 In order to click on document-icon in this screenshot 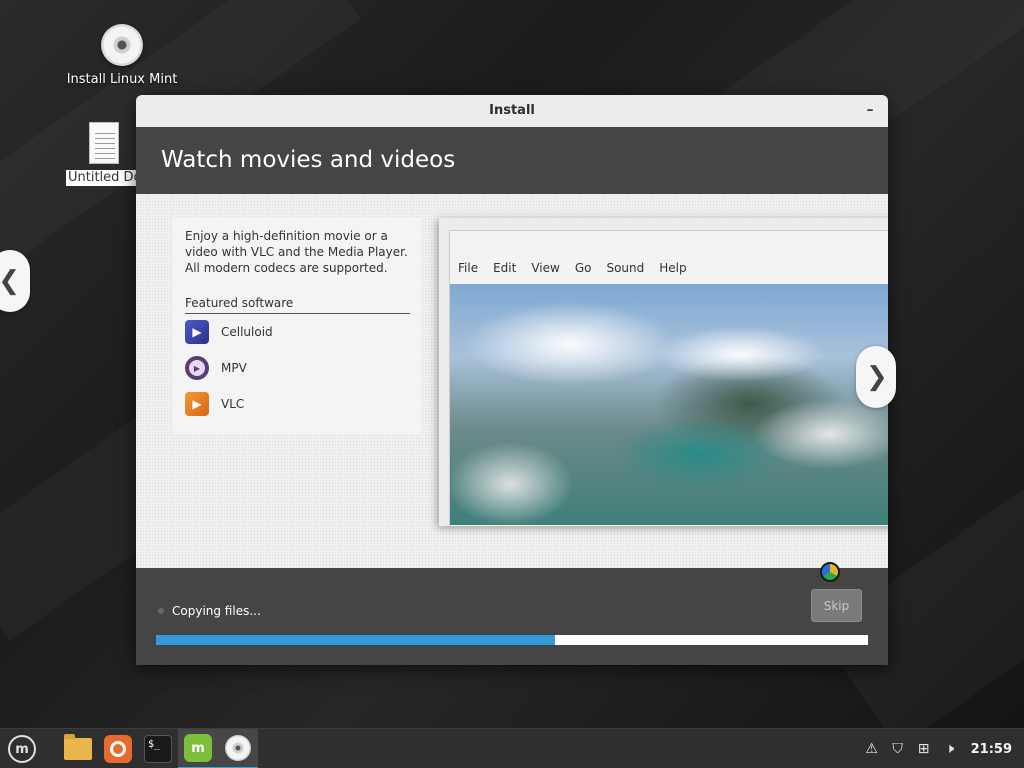, I will do `click(104, 143)`.